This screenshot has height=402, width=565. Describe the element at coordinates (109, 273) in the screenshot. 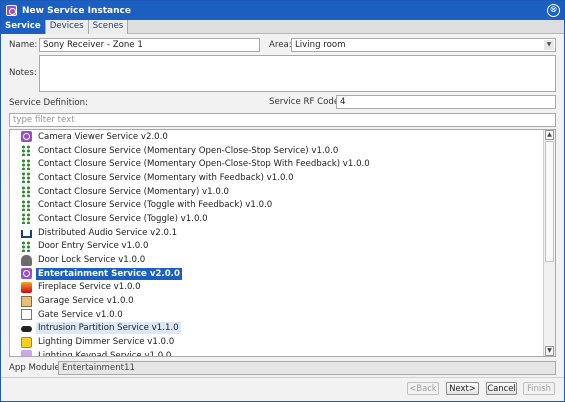

I see `service-list-item-label: Entertainment Service v2.0.0` at that location.